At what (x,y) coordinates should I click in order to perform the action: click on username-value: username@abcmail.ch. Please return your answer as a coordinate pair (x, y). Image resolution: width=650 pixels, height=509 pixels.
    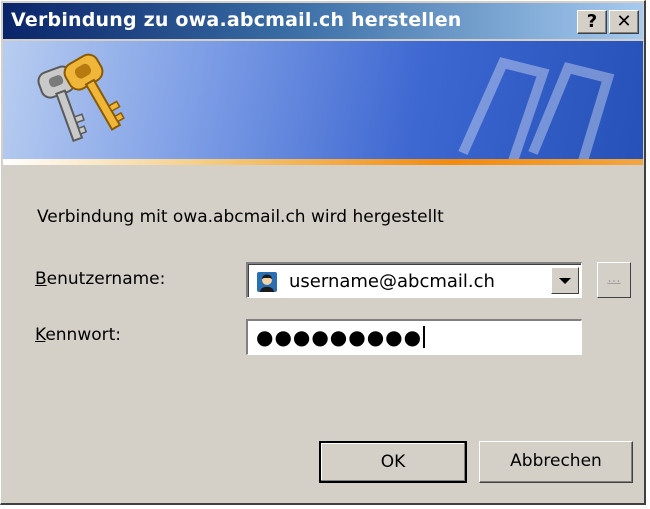
    Looking at the image, I should click on (392, 281).